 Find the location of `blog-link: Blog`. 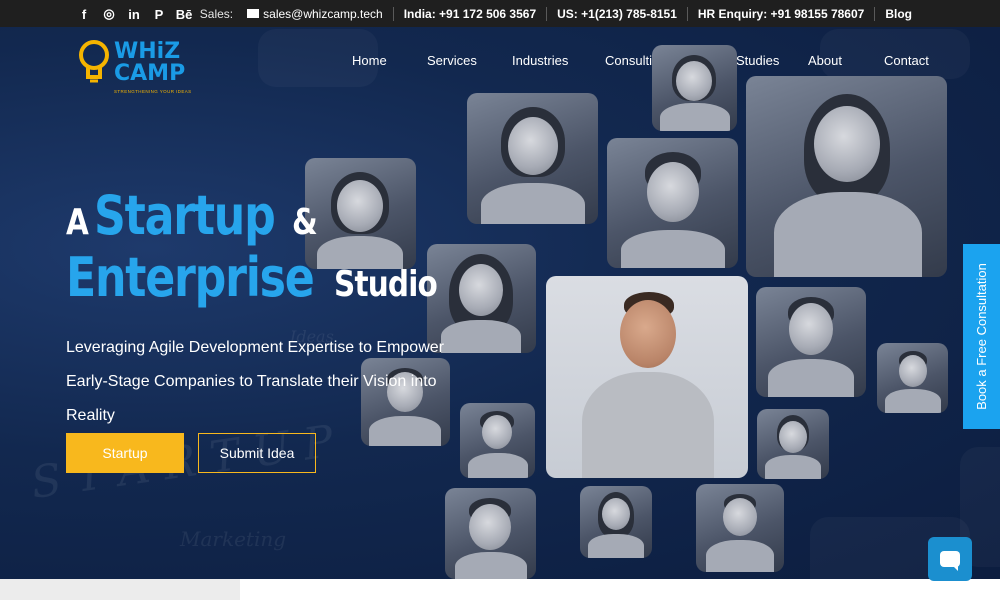

blog-link: Blog is located at coordinates (898, 14).